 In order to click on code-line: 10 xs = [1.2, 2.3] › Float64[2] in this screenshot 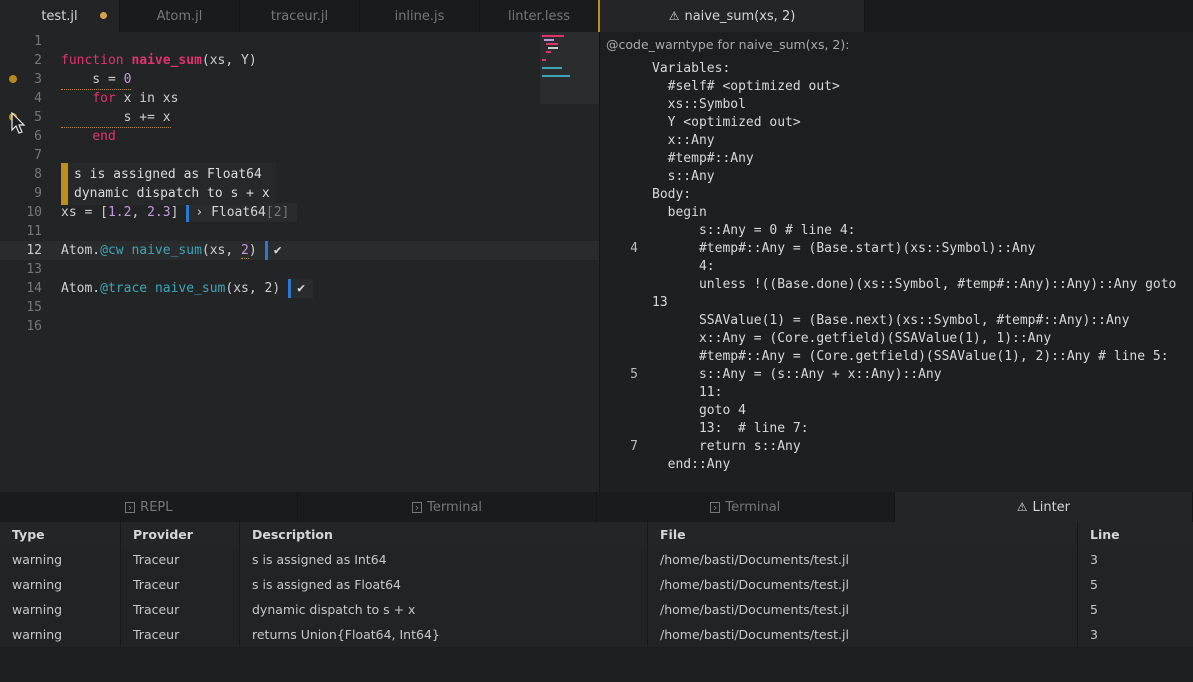, I will do `click(300, 212)`.